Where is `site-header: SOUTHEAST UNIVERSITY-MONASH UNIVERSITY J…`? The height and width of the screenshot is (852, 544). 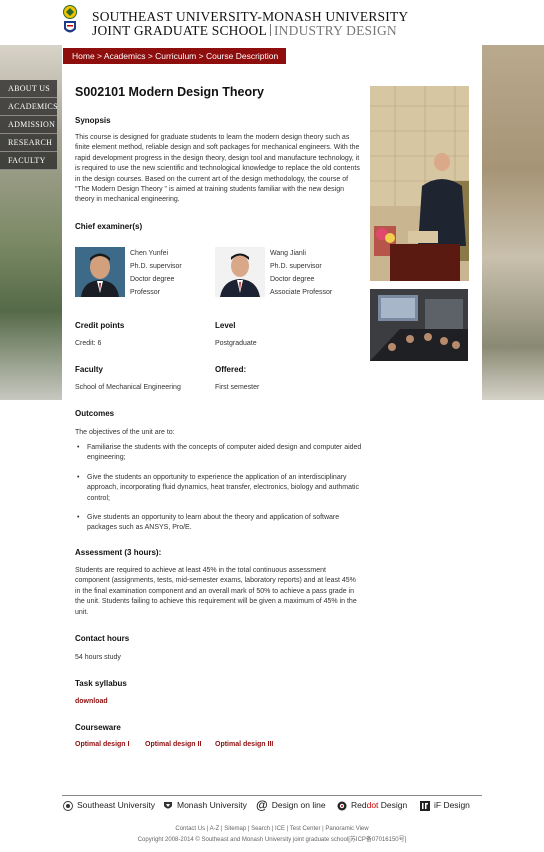
site-header: SOUTHEAST UNIVERSITY-MONASH UNIVERSITY J… is located at coordinates (272, 22).